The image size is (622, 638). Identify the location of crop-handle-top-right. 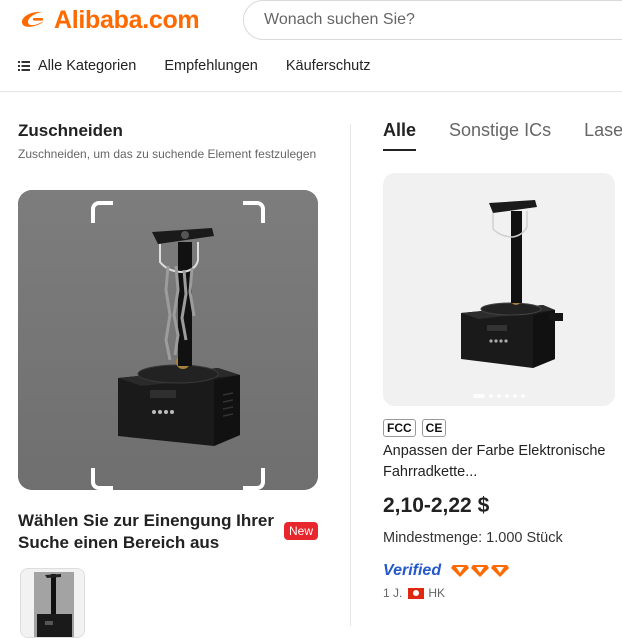
(254, 212).